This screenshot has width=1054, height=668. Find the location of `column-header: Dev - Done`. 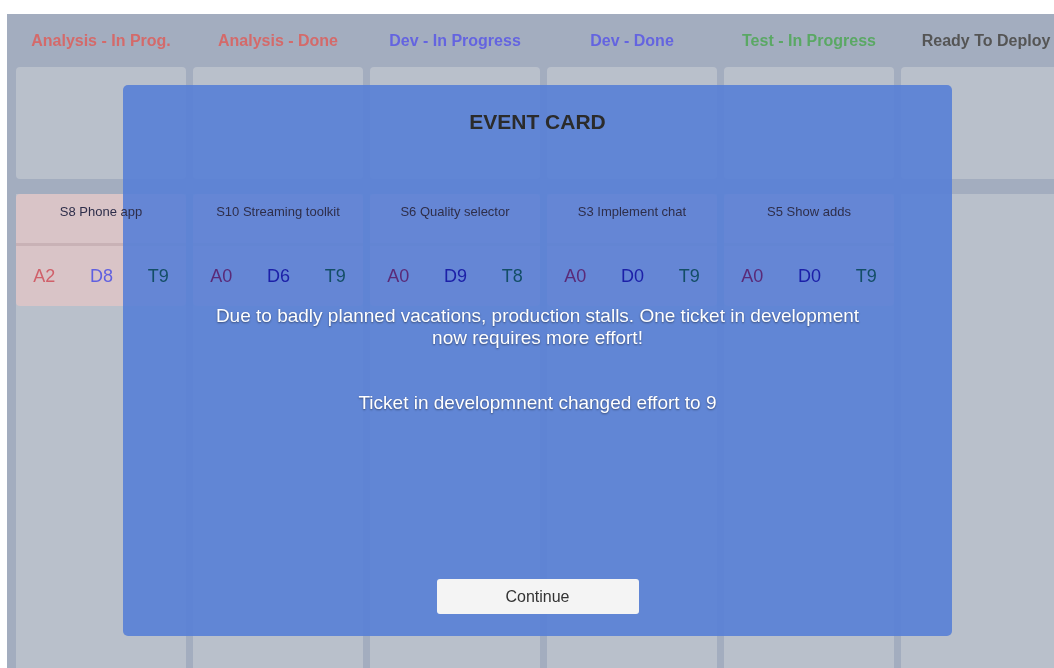

column-header: Dev - Done is located at coordinates (632, 40).